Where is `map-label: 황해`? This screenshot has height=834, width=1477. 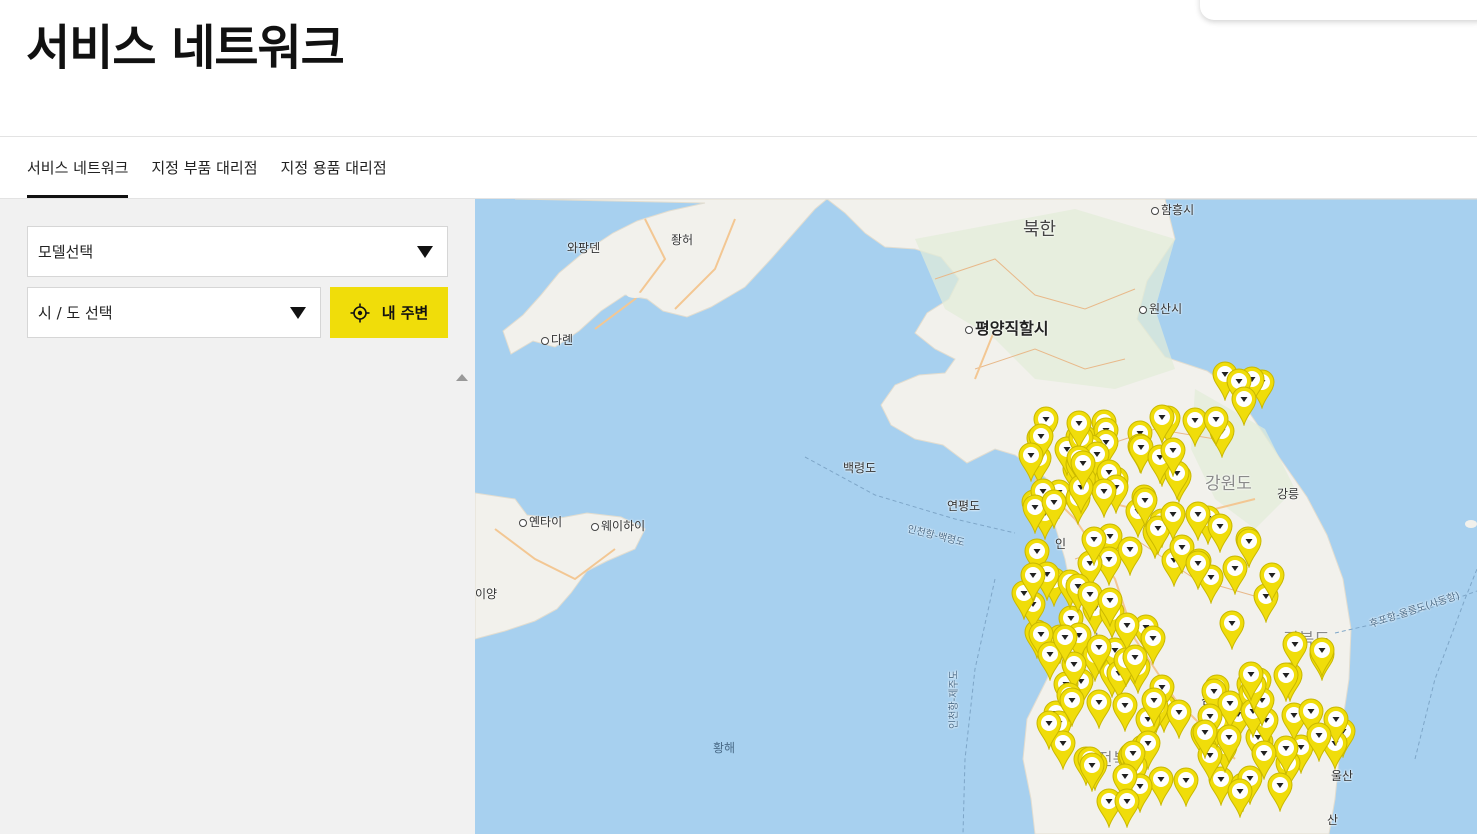 map-label: 황해 is located at coordinates (724, 748).